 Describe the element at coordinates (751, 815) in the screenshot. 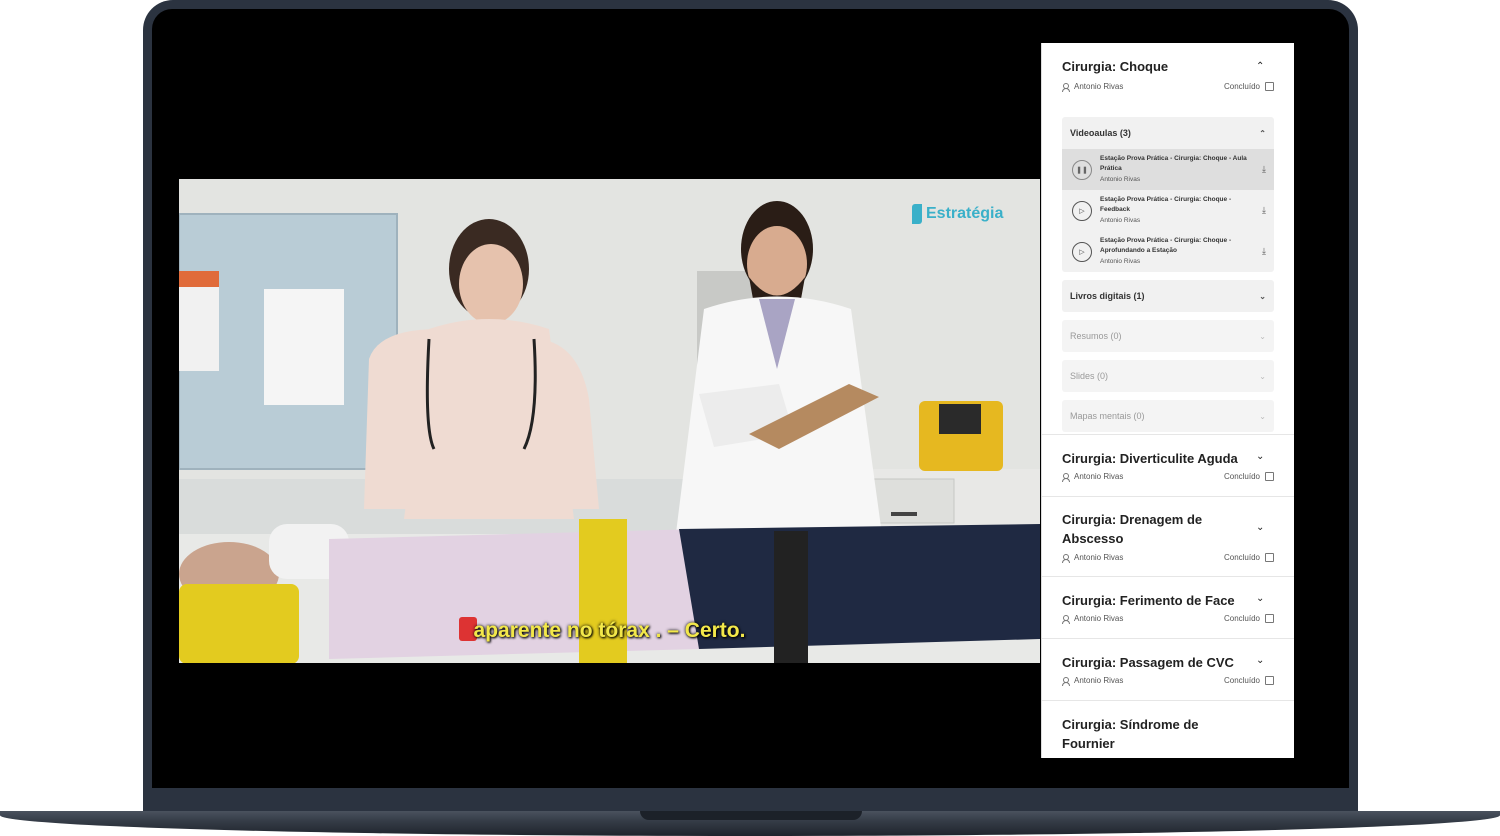

I see `laptop-hinge` at that location.